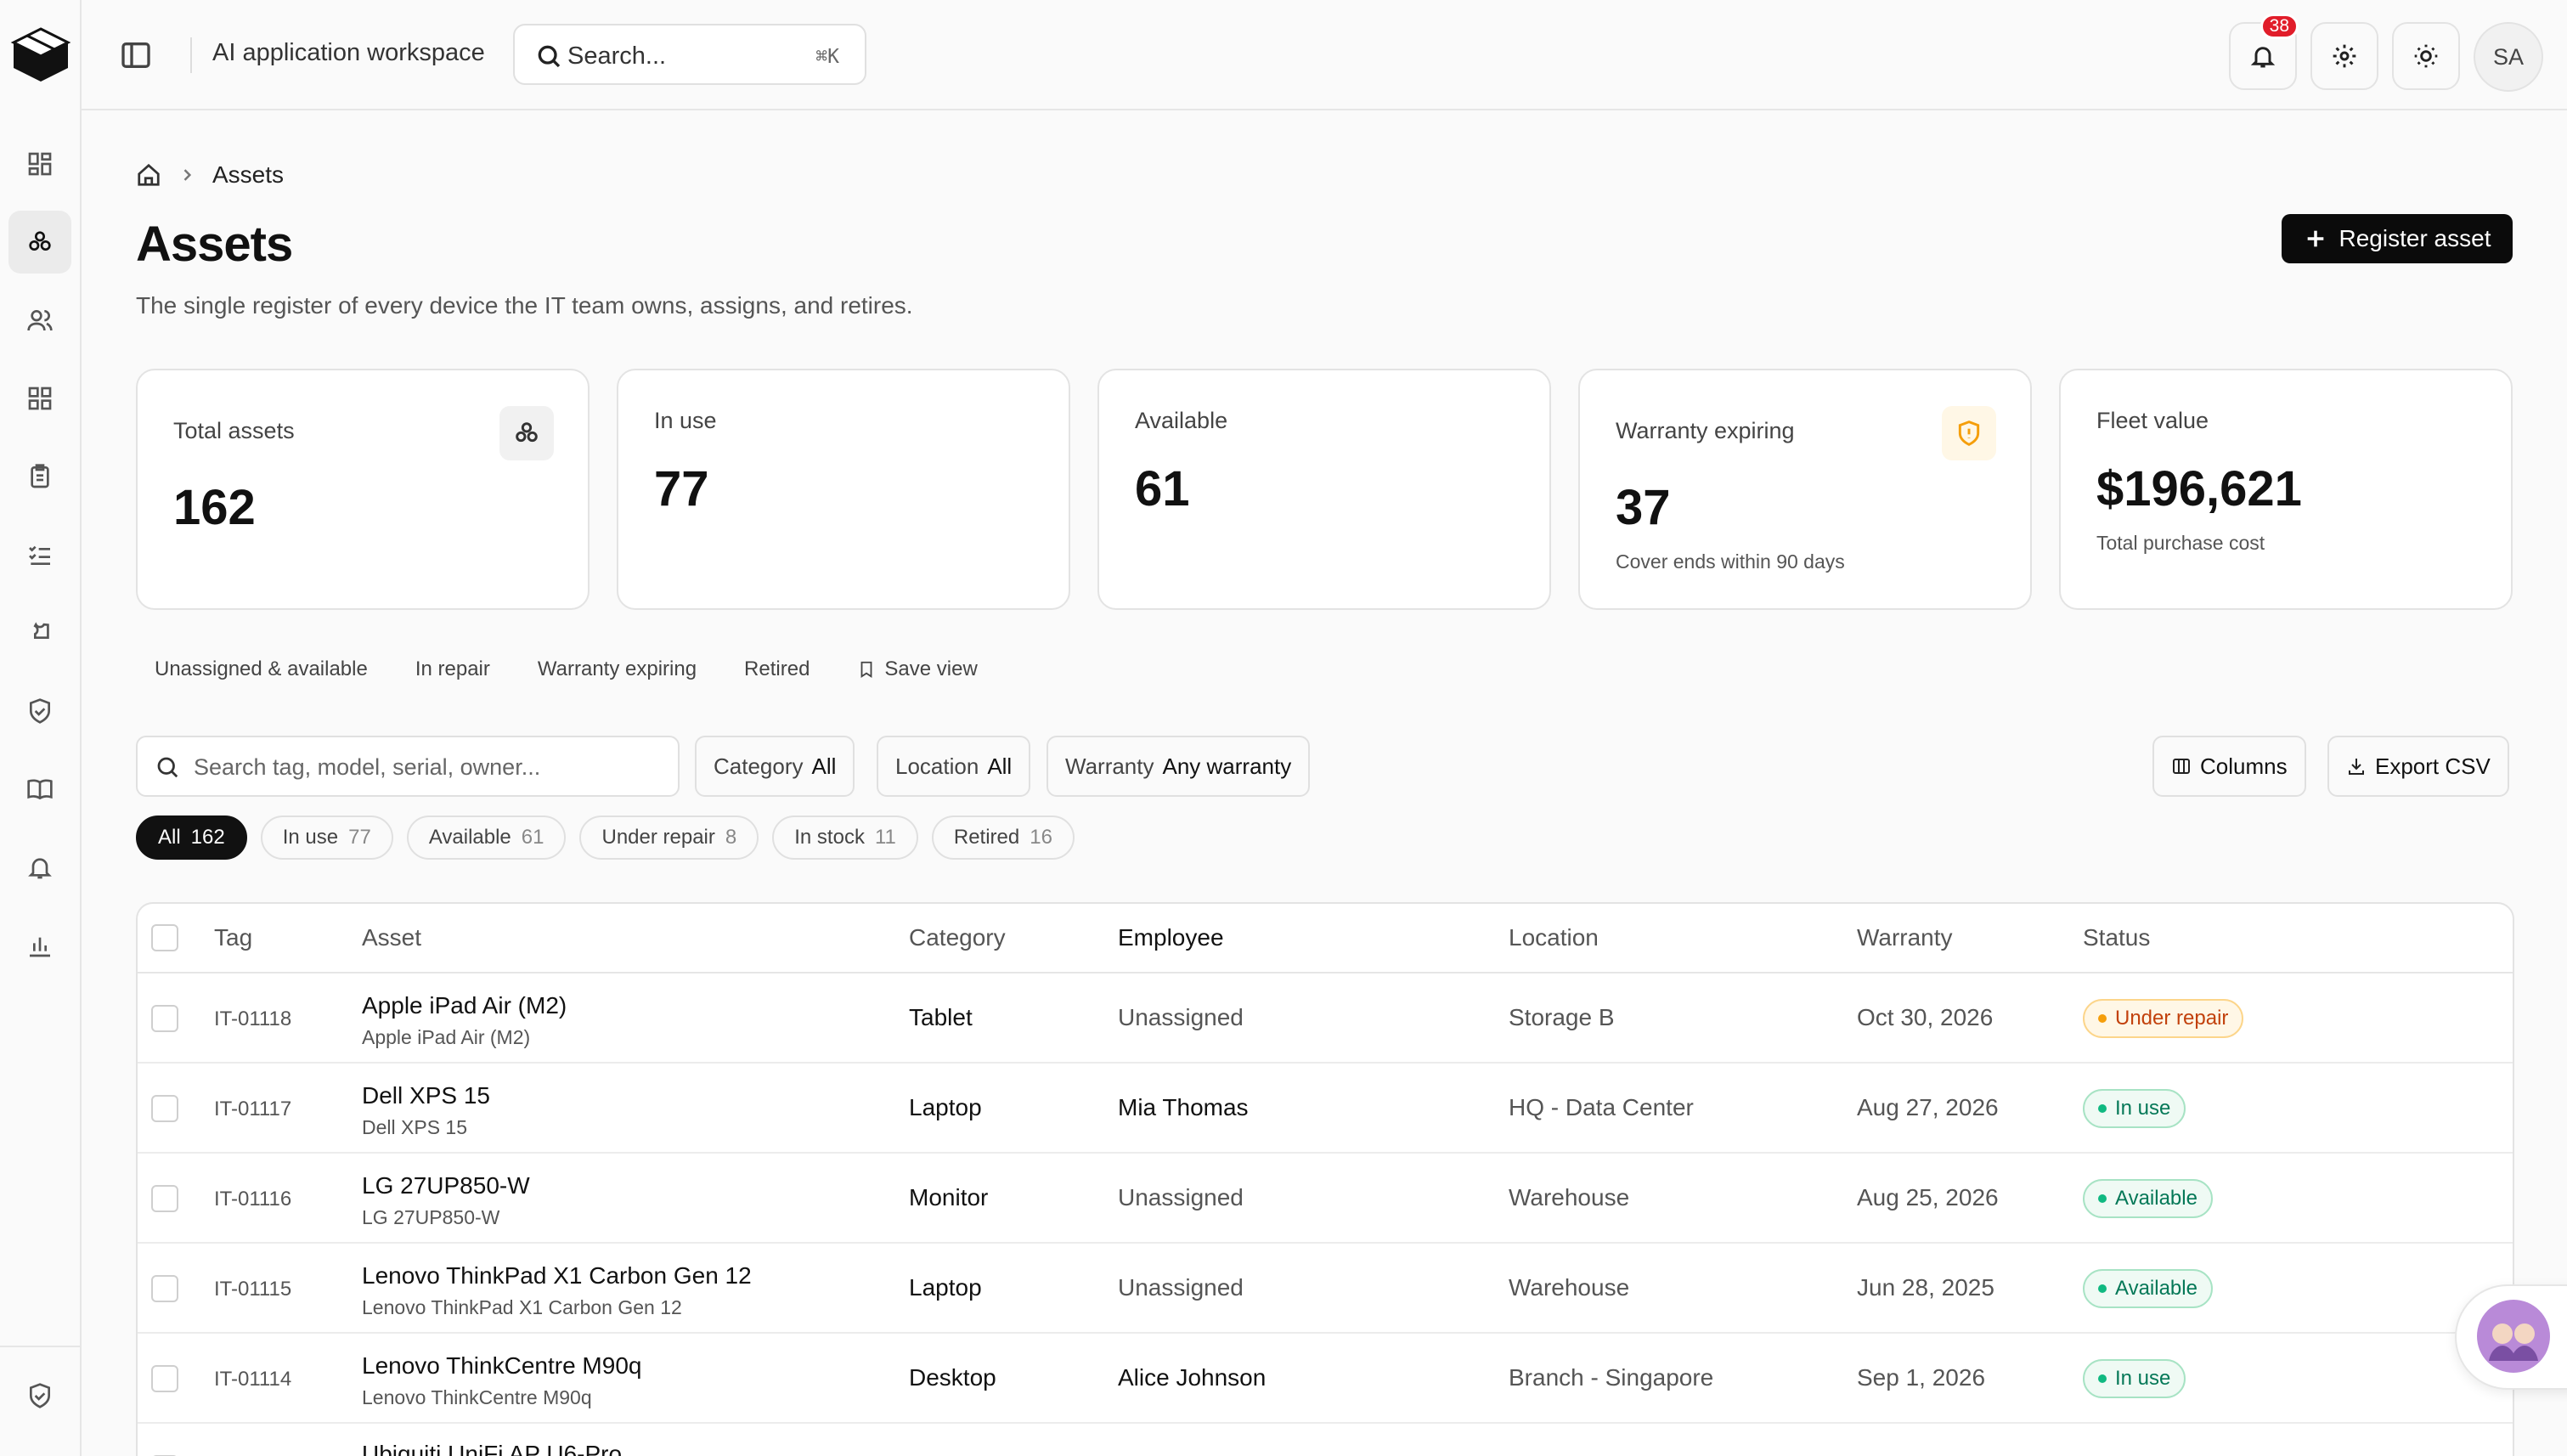 The image size is (2567, 1456). What do you see at coordinates (1325, 1440) in the screenshot?
I see `table-row: Ubiquiti UniFi AP U6-Pro` at bounding box center [1325, 1440].